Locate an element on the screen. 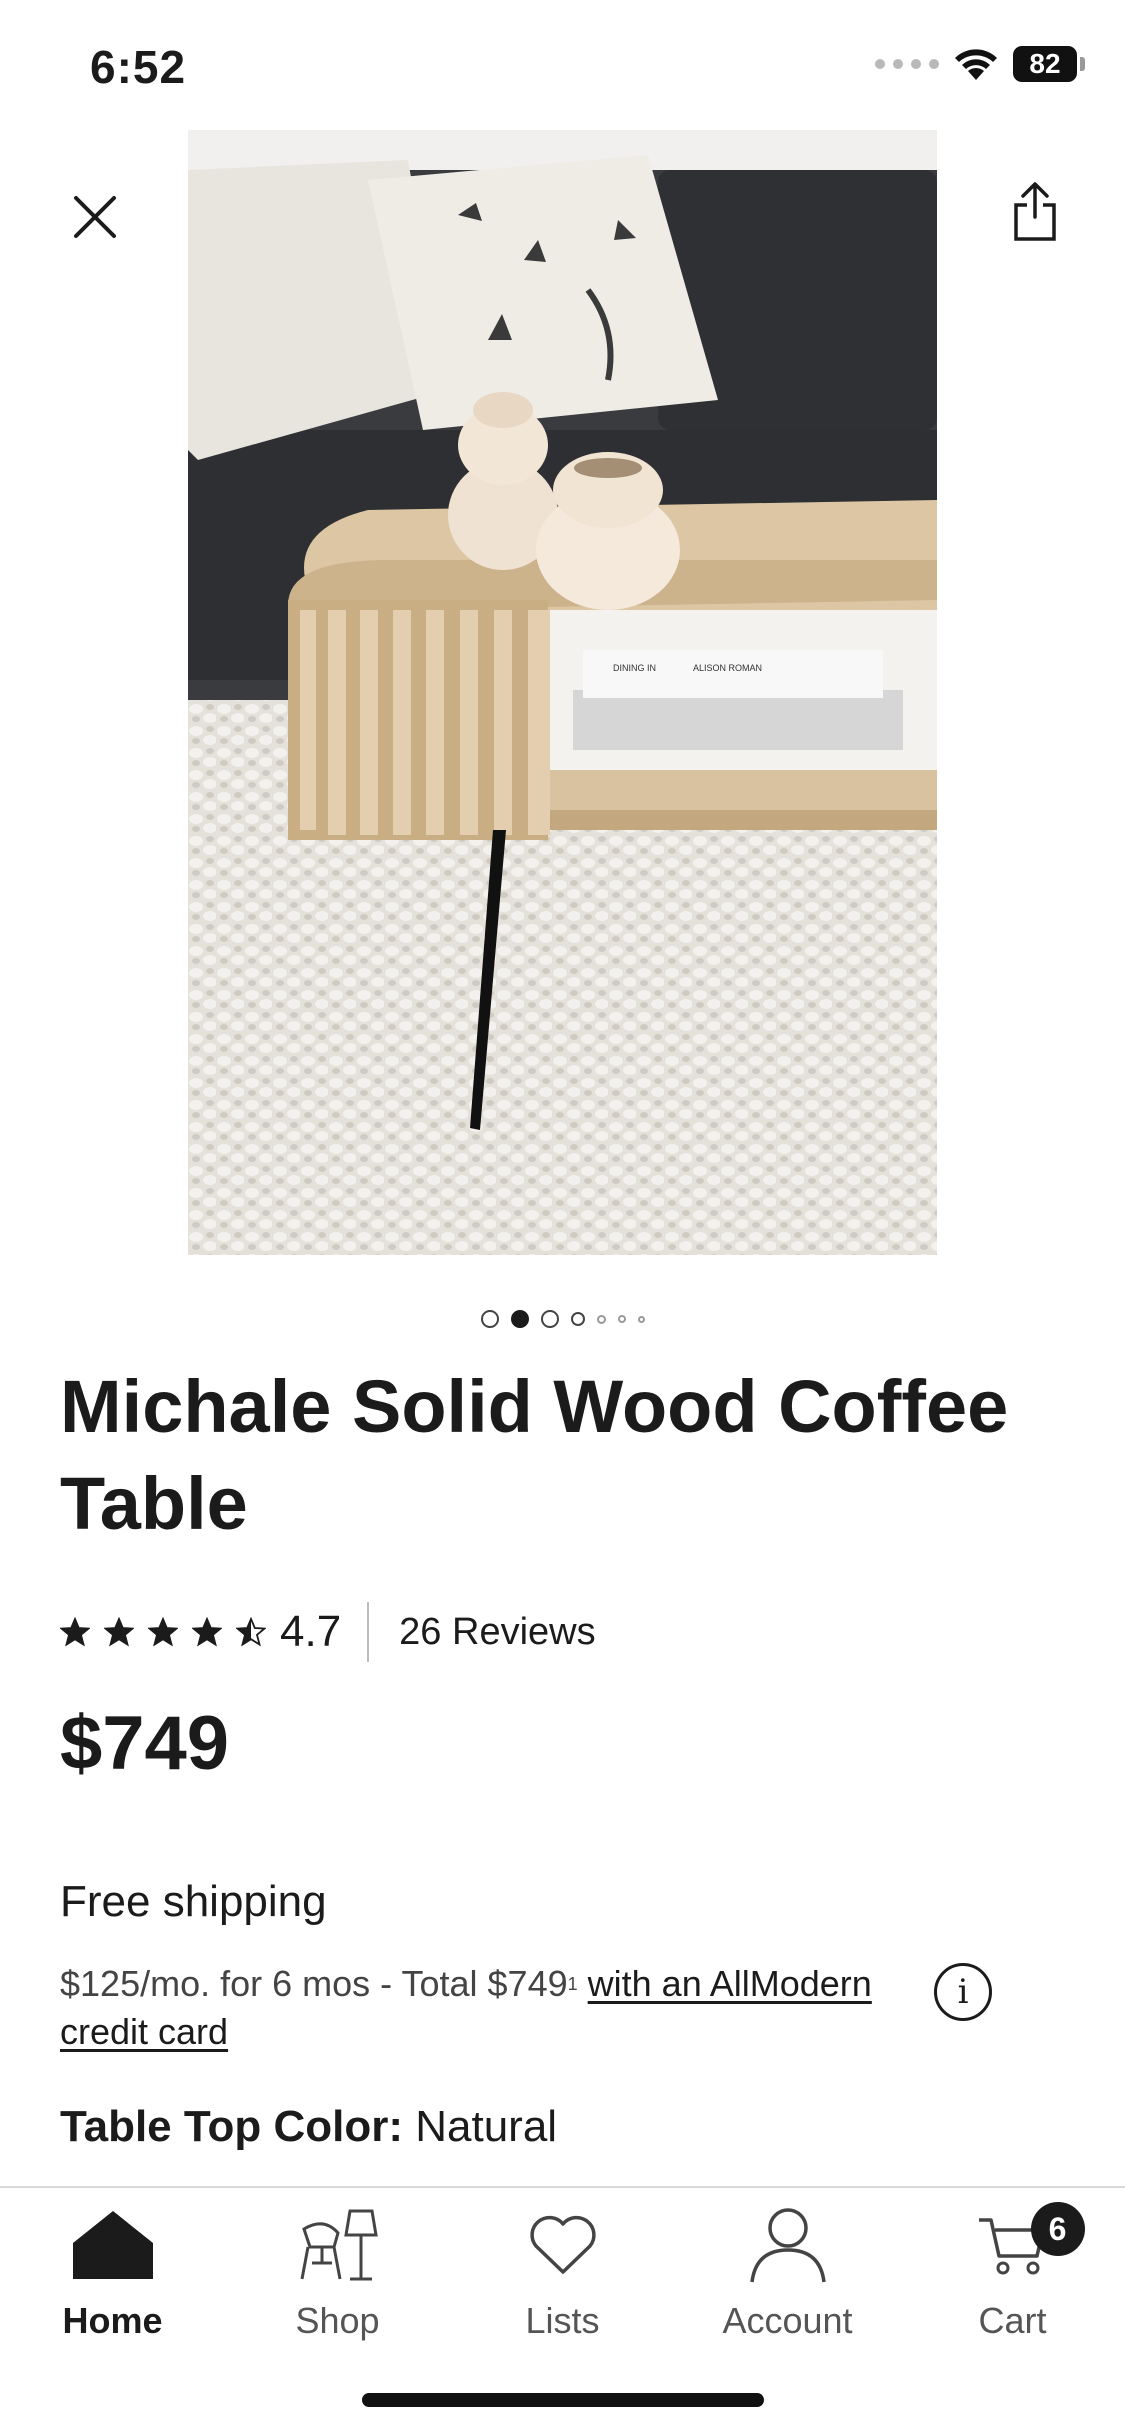 This screenshot has width=1125, height=2436. wifi-icon is located at coordinates (976, 64).